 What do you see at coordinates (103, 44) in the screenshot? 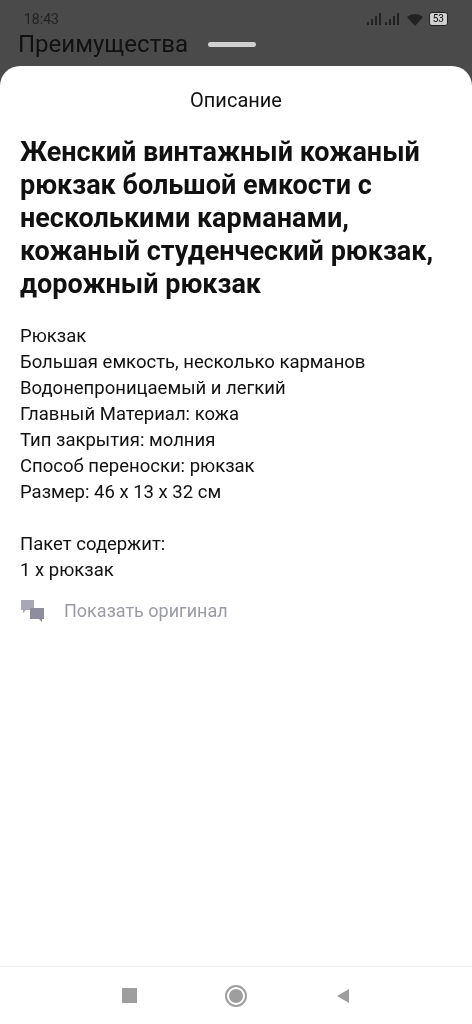
I see `page-title: Преимущества` at bounding box center [103, 44].